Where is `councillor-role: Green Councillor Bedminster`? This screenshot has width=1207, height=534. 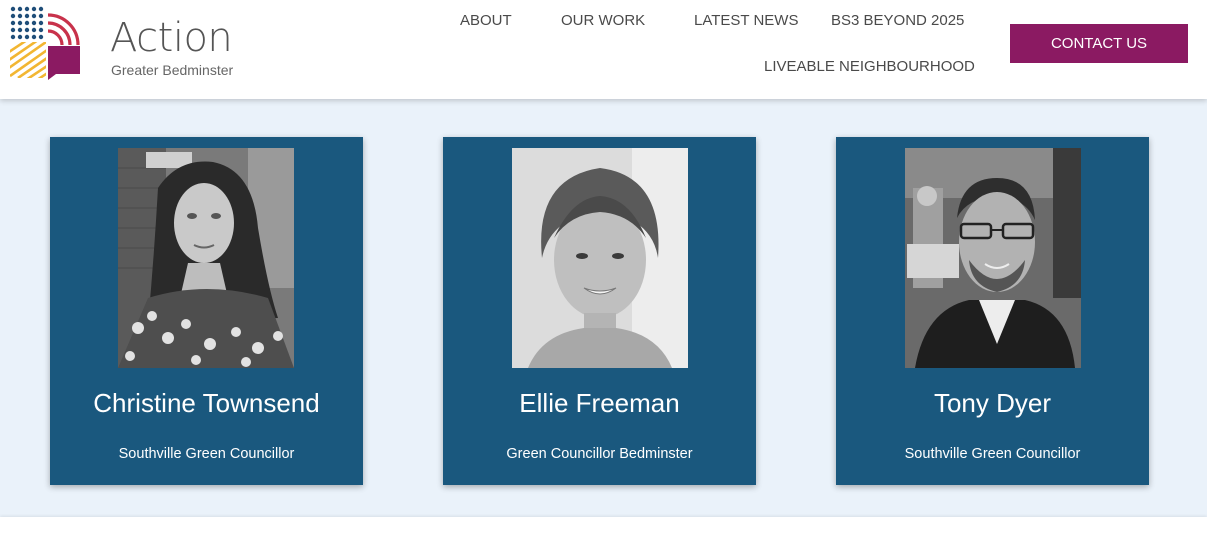
councillor-role: Green Councillor Bedminster is located at coordinates (599, 454).